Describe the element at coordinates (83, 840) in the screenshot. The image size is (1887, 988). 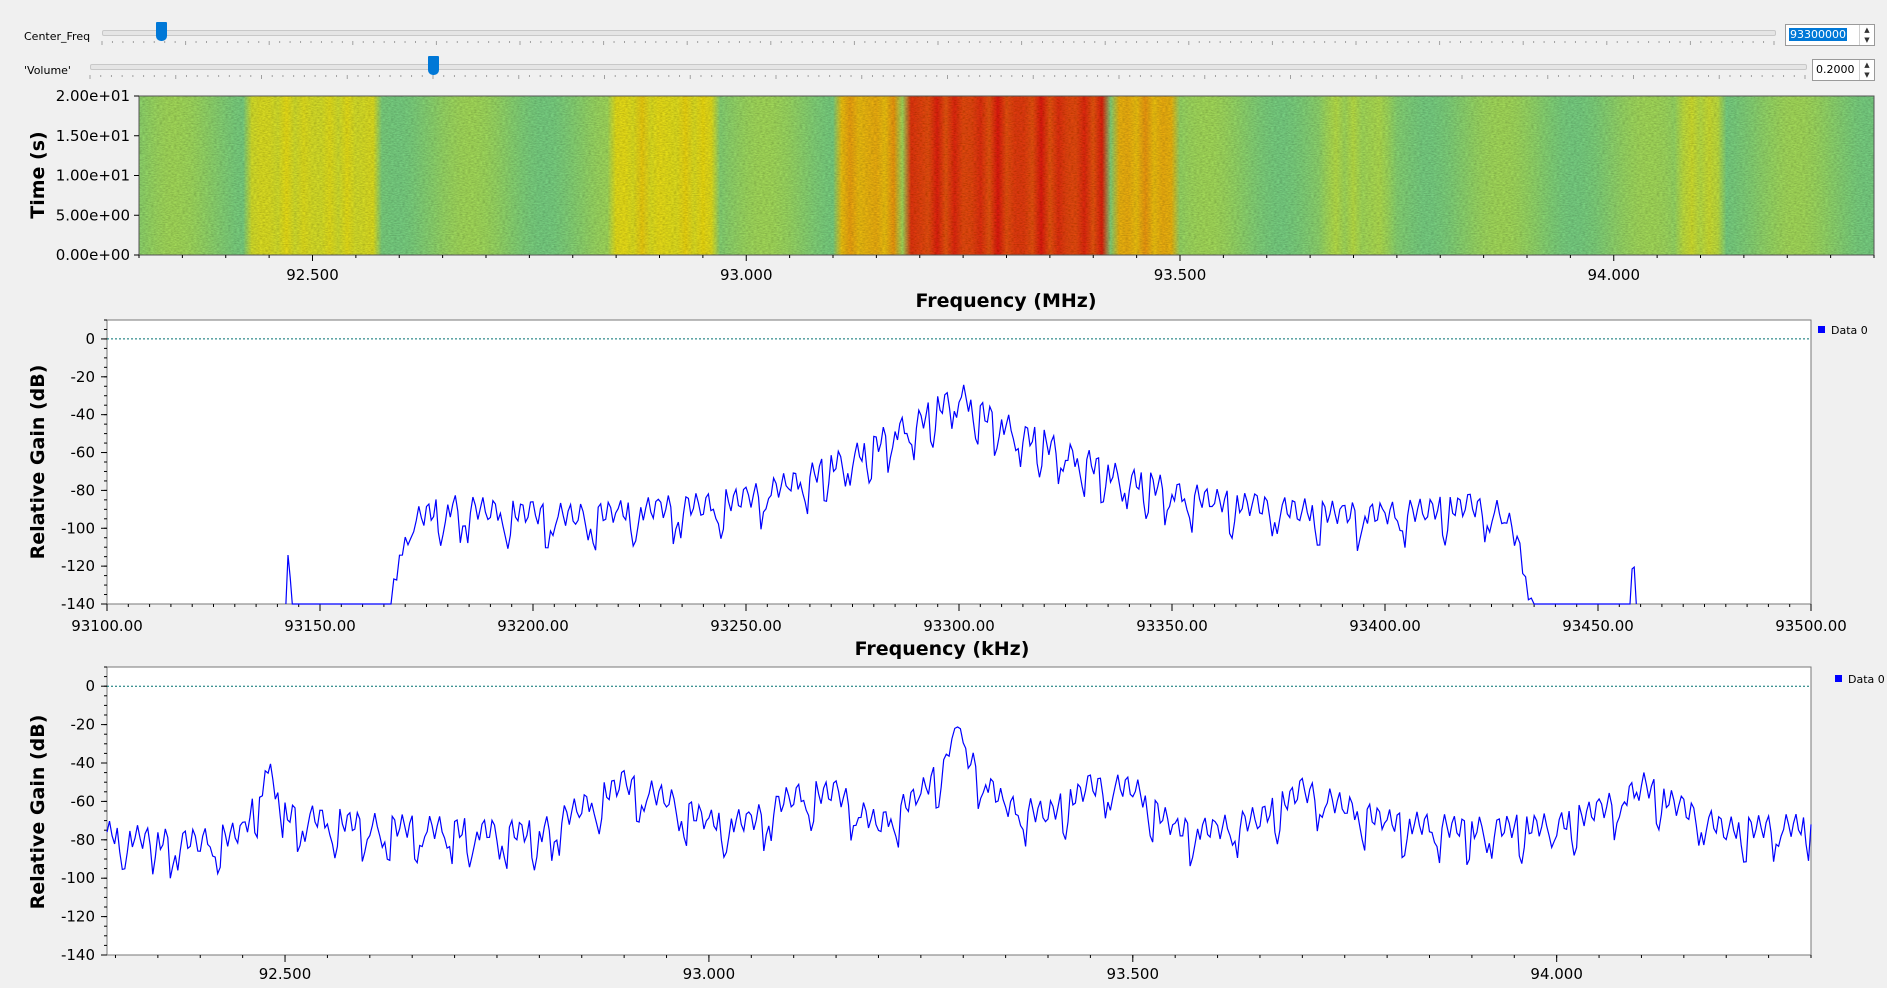
I see `ytick-label: -80` at that location.